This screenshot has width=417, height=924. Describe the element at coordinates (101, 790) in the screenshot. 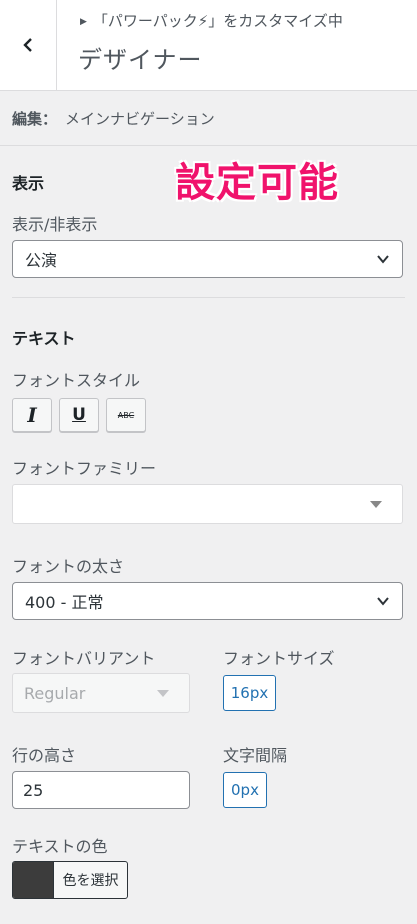

I see `line-height-input: 25` at that location.